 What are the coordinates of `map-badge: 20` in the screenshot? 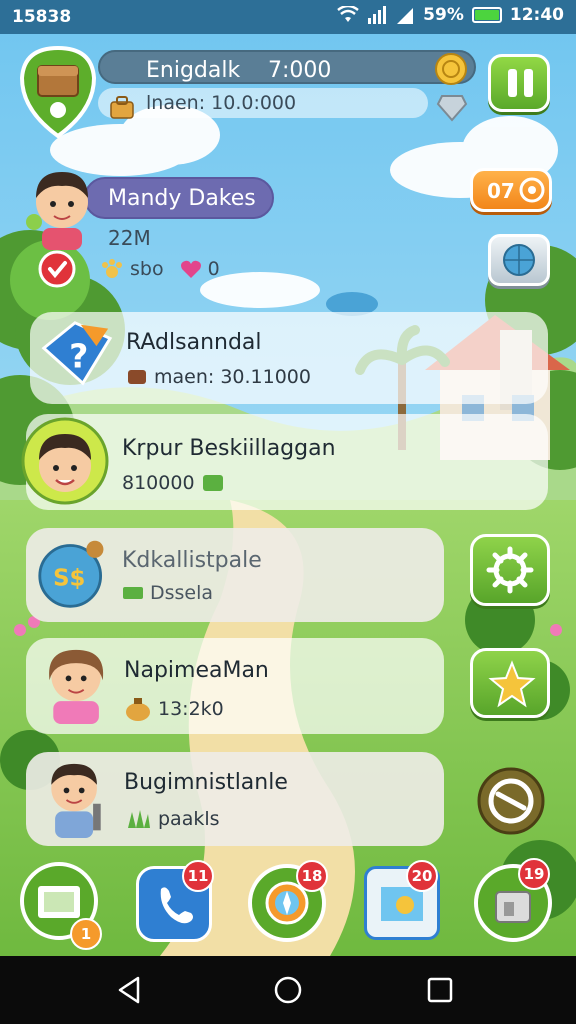 It's located at (422, 876).